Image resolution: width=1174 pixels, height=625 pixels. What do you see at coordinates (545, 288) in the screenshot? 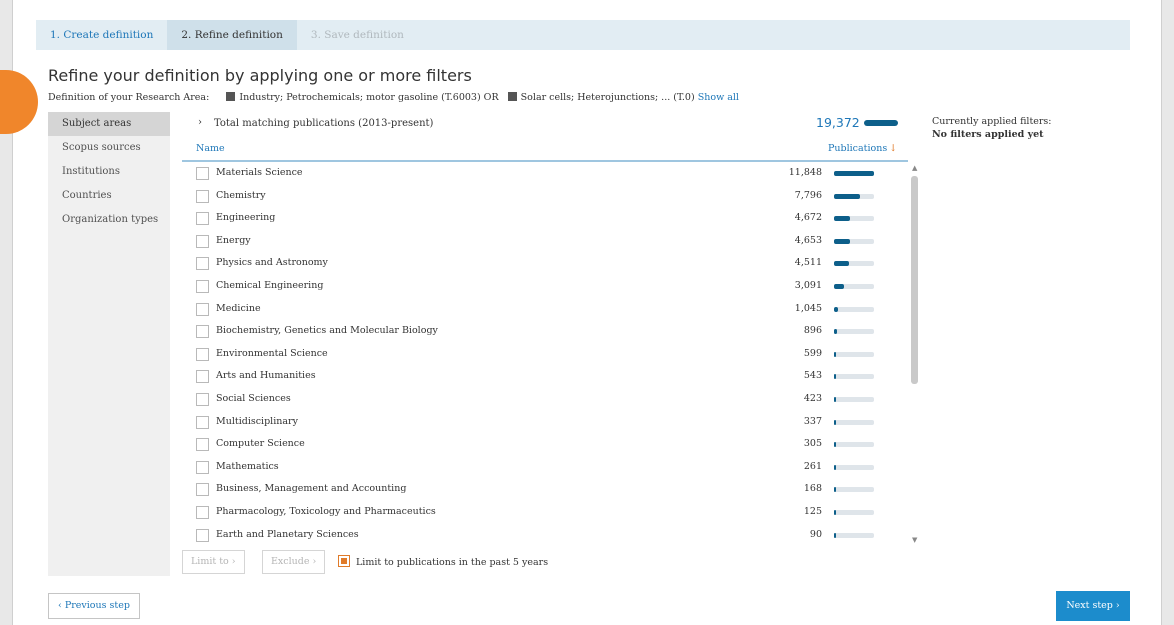
I see `table-row: Chemical Engineering 3,091` at bounding box center [545, 288].